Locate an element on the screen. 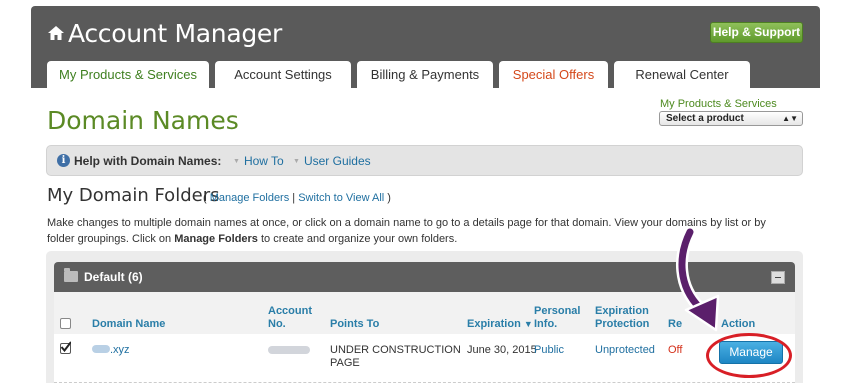 Image resolution: width=850 pixels, height=383 pixels. redacted-domain is located at coordinates (101, 349).